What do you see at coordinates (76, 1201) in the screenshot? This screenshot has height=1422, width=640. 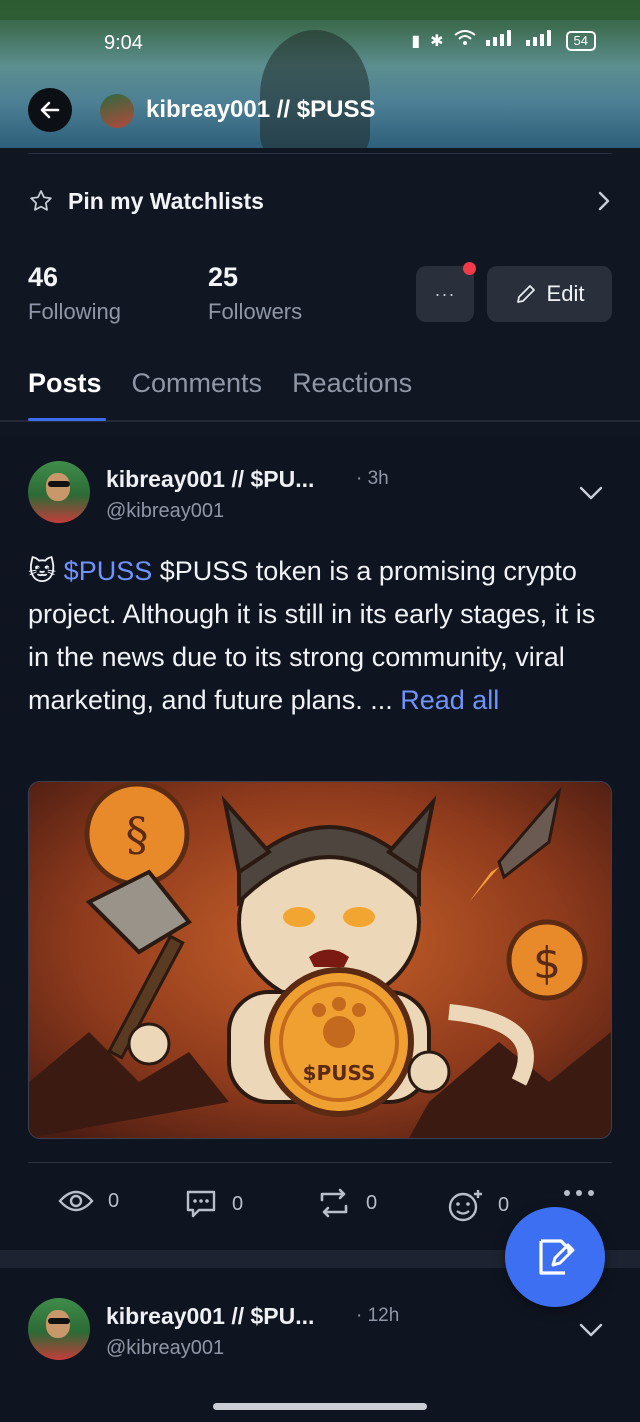 I see `eye-icon` at bounding box center [76, 1201].